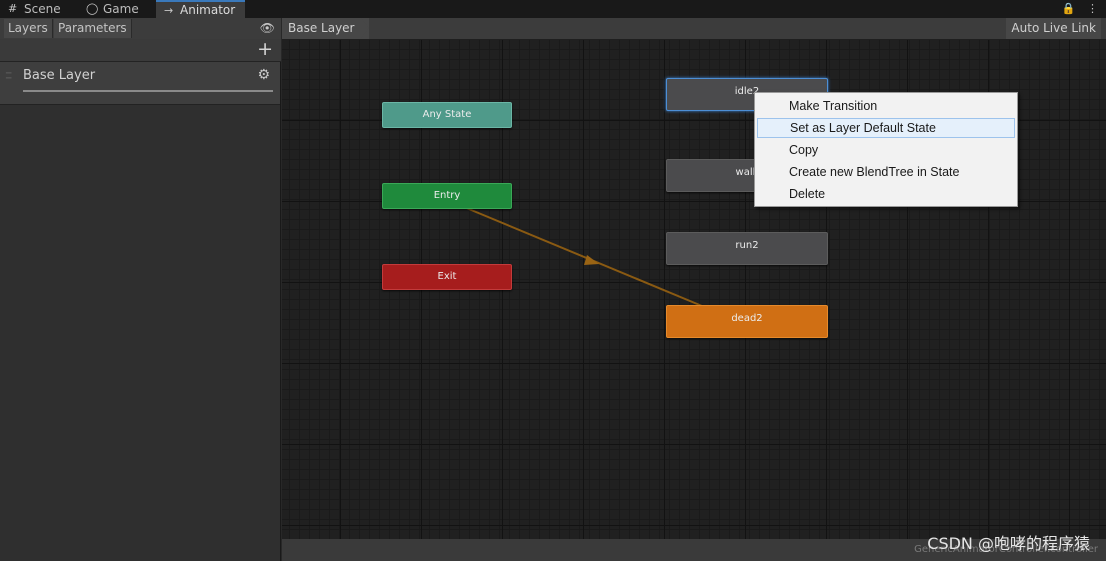 Image resolution: width=1106 pixels, height=561 pixels. What do you see at coordinates (121, 9) in the screenshot?
I see `tab-game-label: Game` at bounding box center [121, 9].